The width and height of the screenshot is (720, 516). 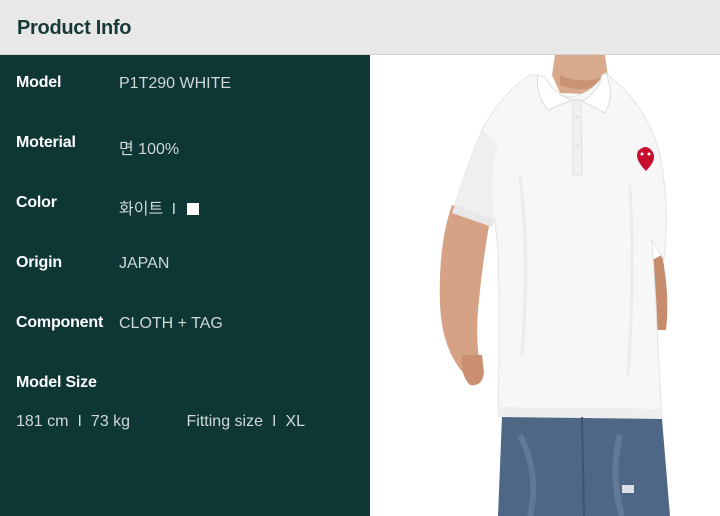 What do you see at coordinates (36, 202) in the screenshot?
I see `info-label: Color` at bounding box center [36, 202].